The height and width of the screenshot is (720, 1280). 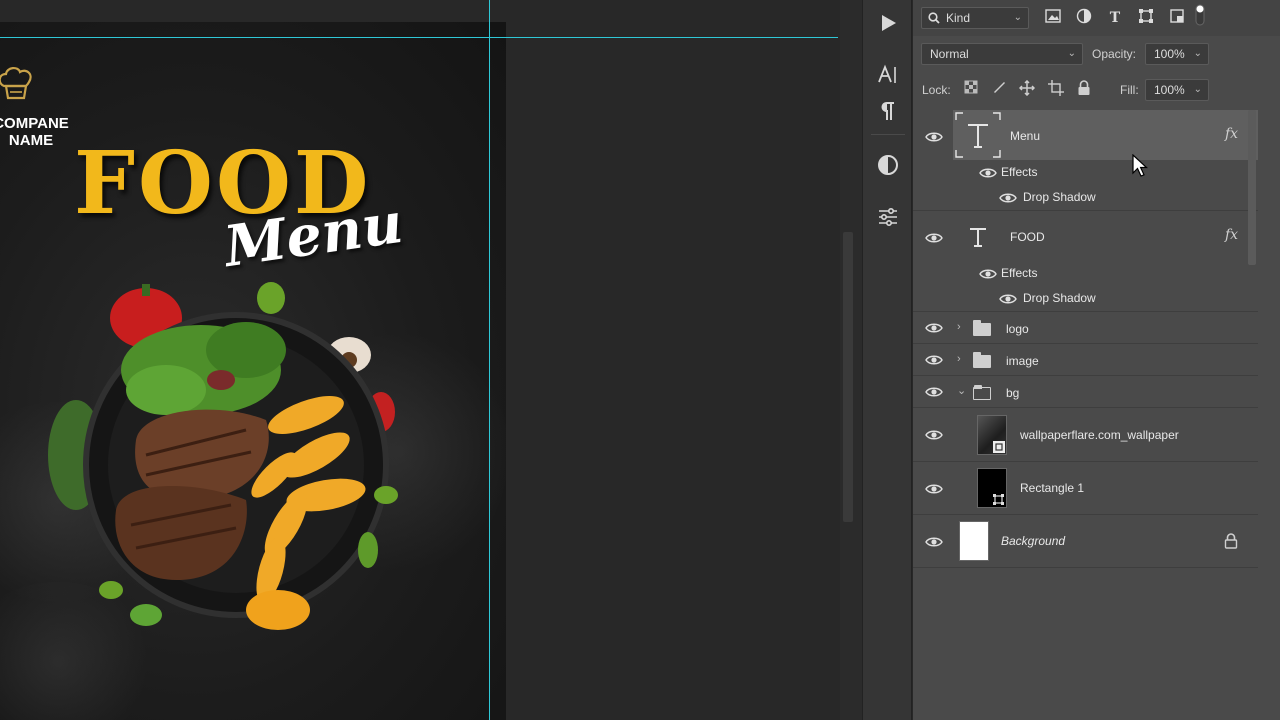 I want to click on blend-mode-select: Normal ⌄, so click(x=1002, y=54).